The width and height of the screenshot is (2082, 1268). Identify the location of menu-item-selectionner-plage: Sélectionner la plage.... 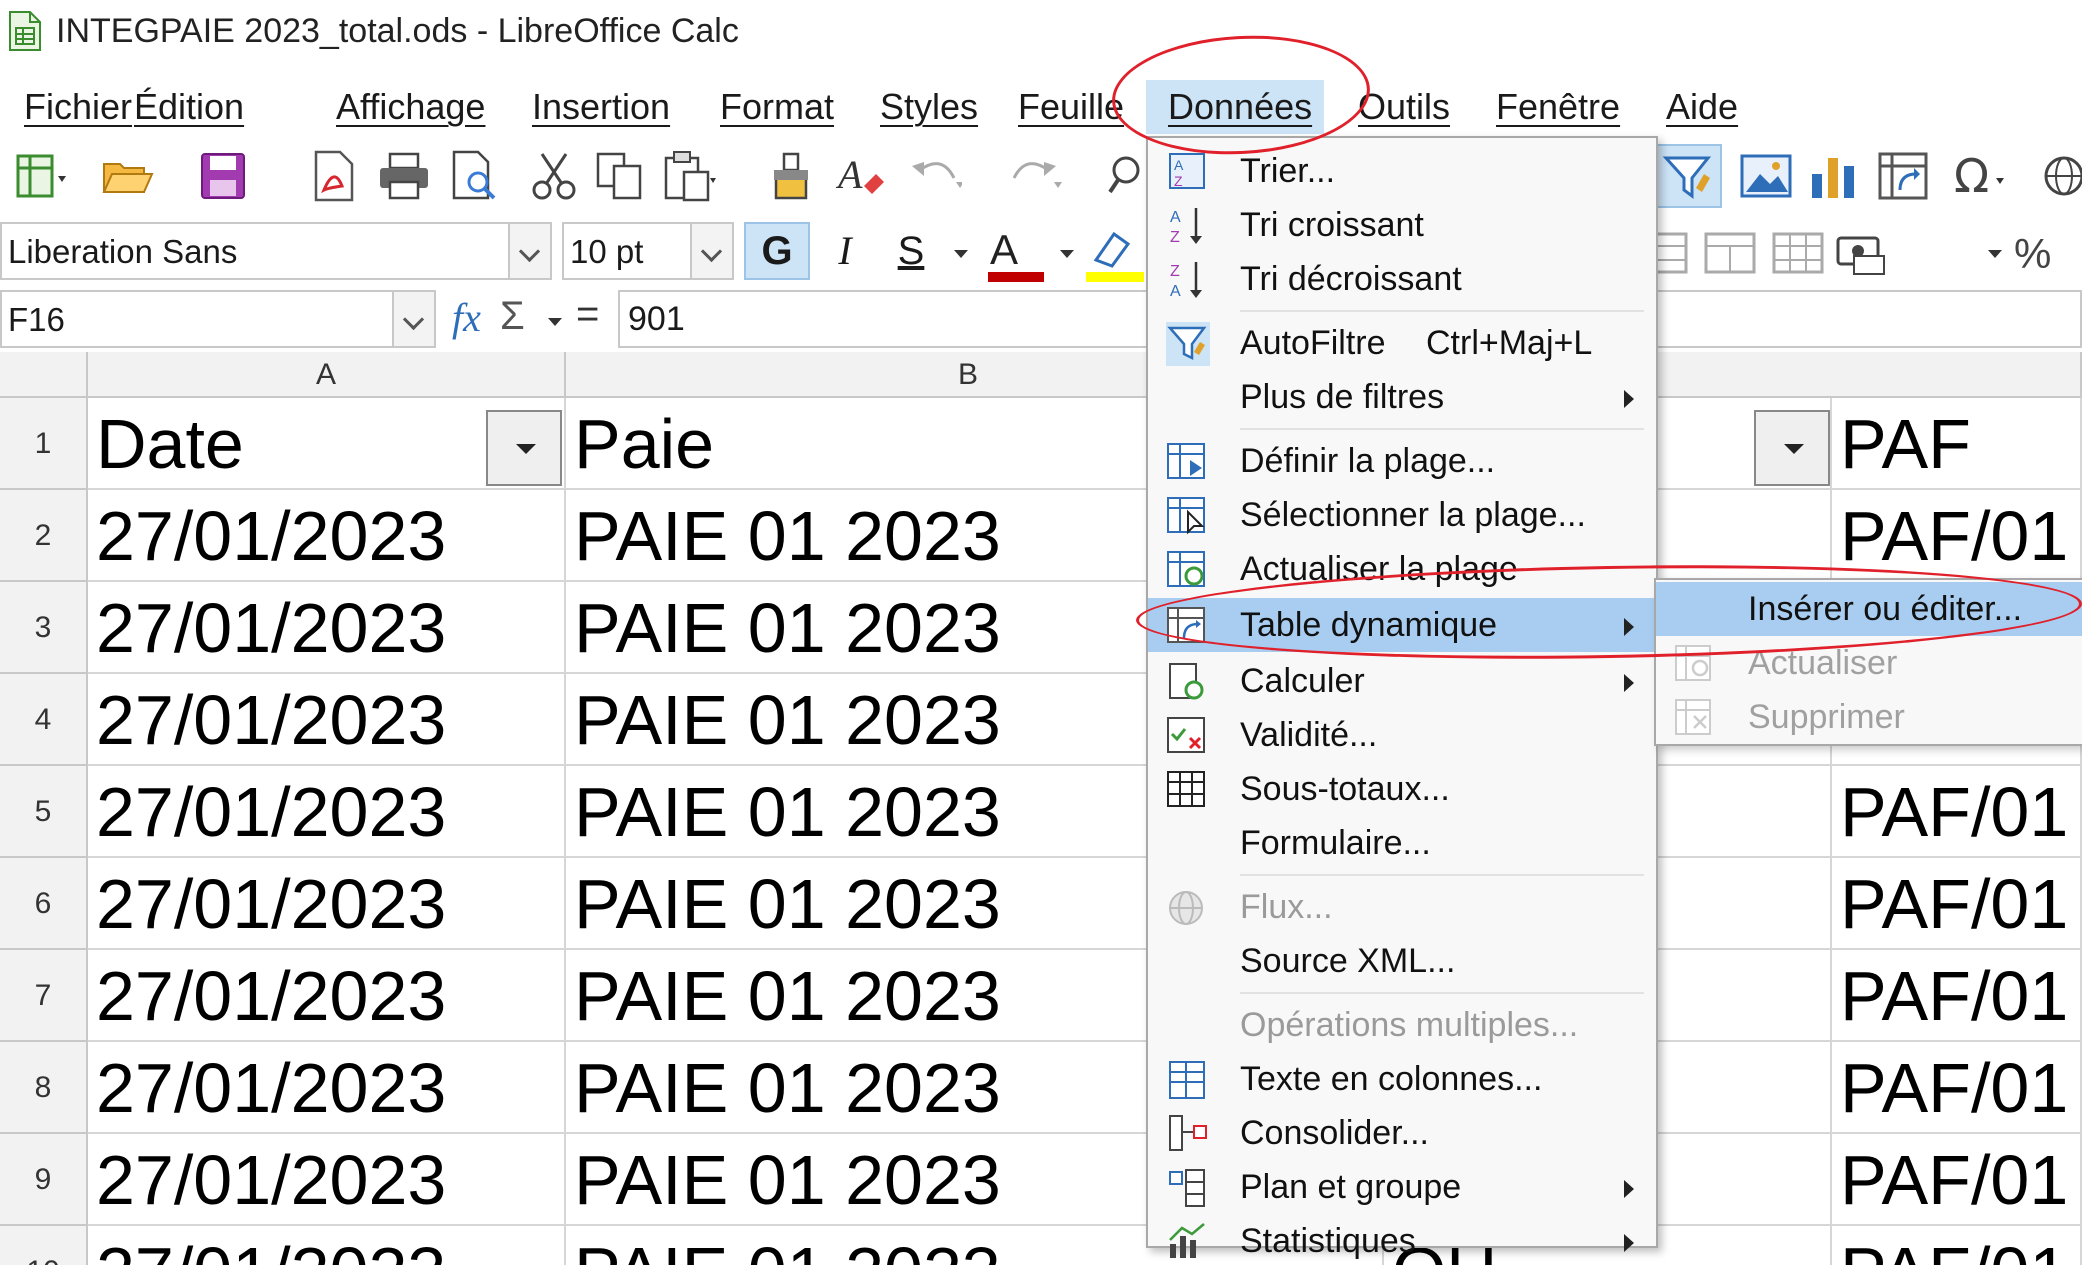
(1402, 515).